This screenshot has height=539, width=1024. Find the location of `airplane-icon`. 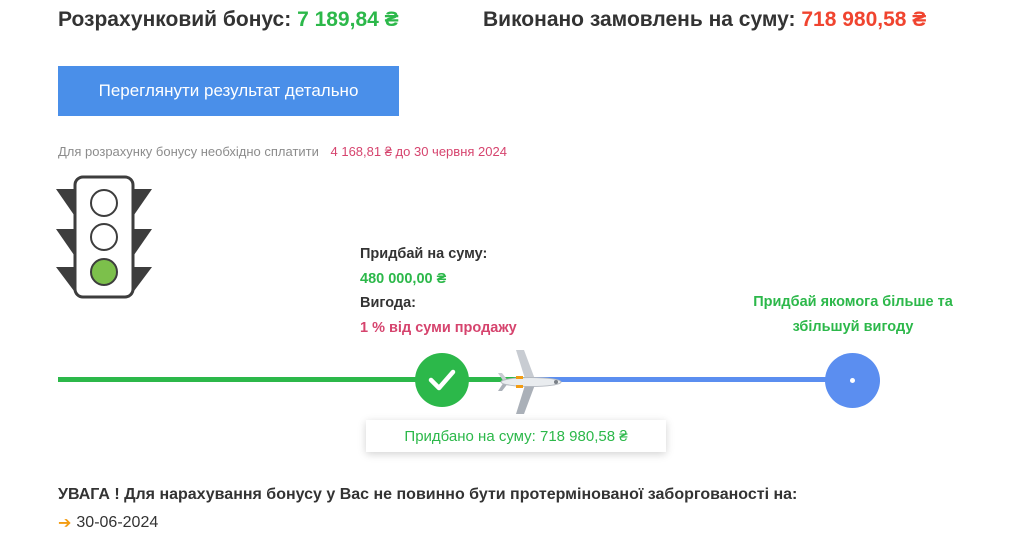

airplane-icon is located at coordinates (530, 382).